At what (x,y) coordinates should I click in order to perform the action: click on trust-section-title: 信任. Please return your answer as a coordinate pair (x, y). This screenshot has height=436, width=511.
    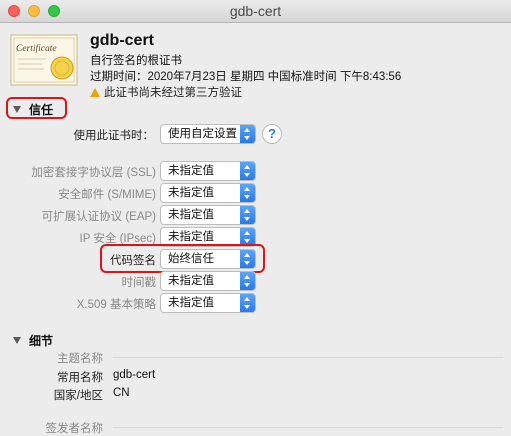
    Looking at the image, I should click on (41, 110).